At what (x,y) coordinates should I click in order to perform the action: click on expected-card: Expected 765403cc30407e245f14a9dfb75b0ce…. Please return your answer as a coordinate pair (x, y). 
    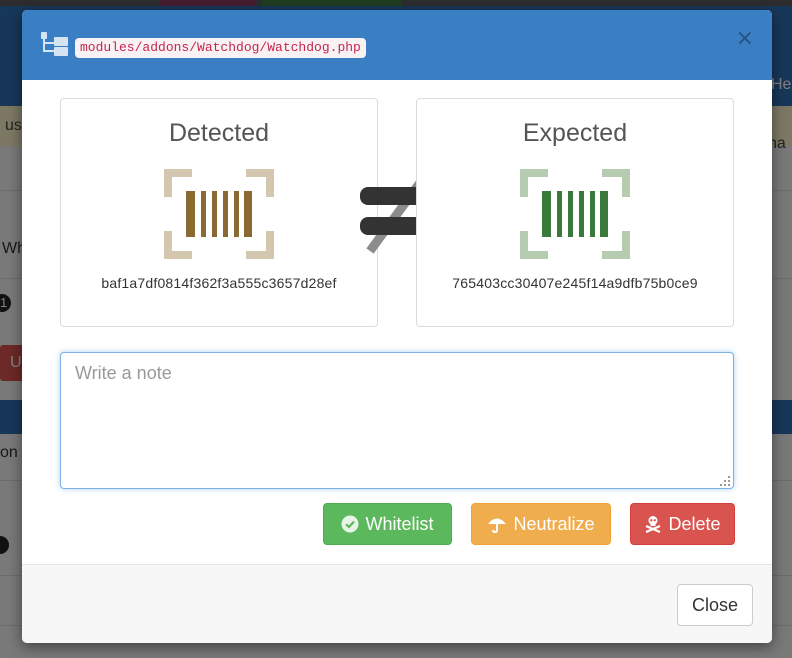
    Looking at the image, I should click on (575, 212).